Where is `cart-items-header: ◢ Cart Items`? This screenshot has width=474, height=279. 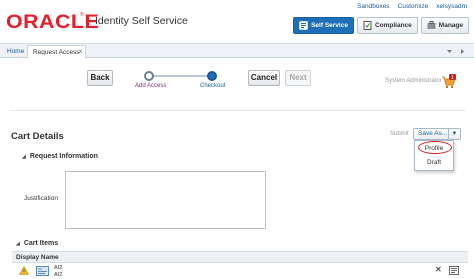
cart-items-header: ◢ Cart Items is located at coordinates (37, 243).